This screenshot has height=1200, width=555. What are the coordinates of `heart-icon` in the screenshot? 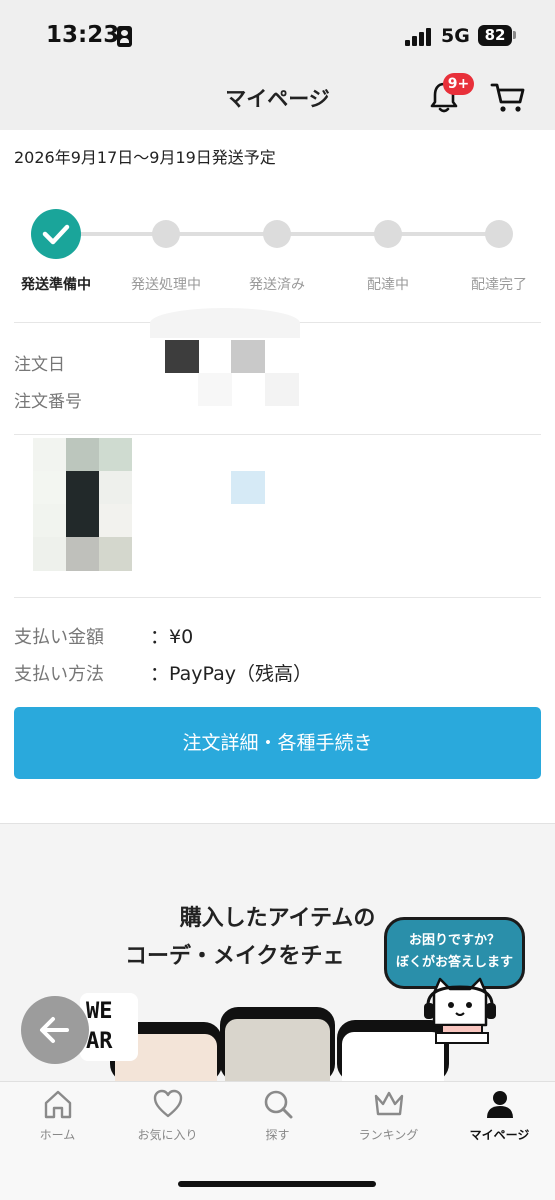 It's located at (167, 1103).